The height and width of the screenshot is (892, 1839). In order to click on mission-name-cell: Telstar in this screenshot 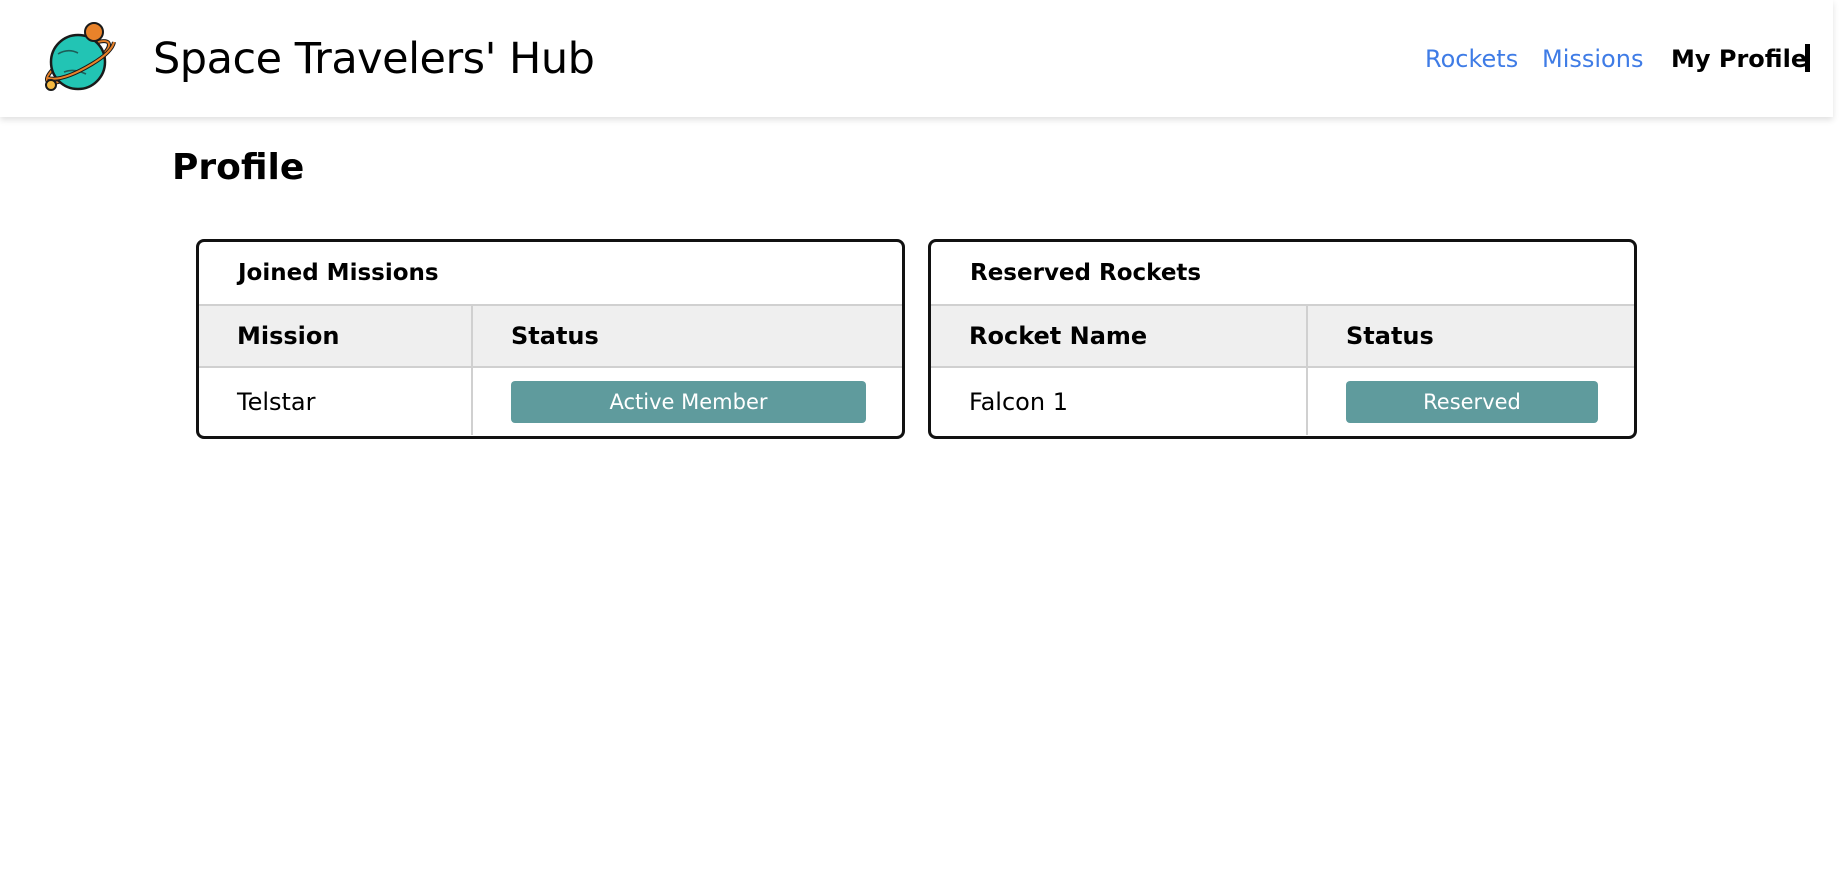, I will do `click(335, 400)`.